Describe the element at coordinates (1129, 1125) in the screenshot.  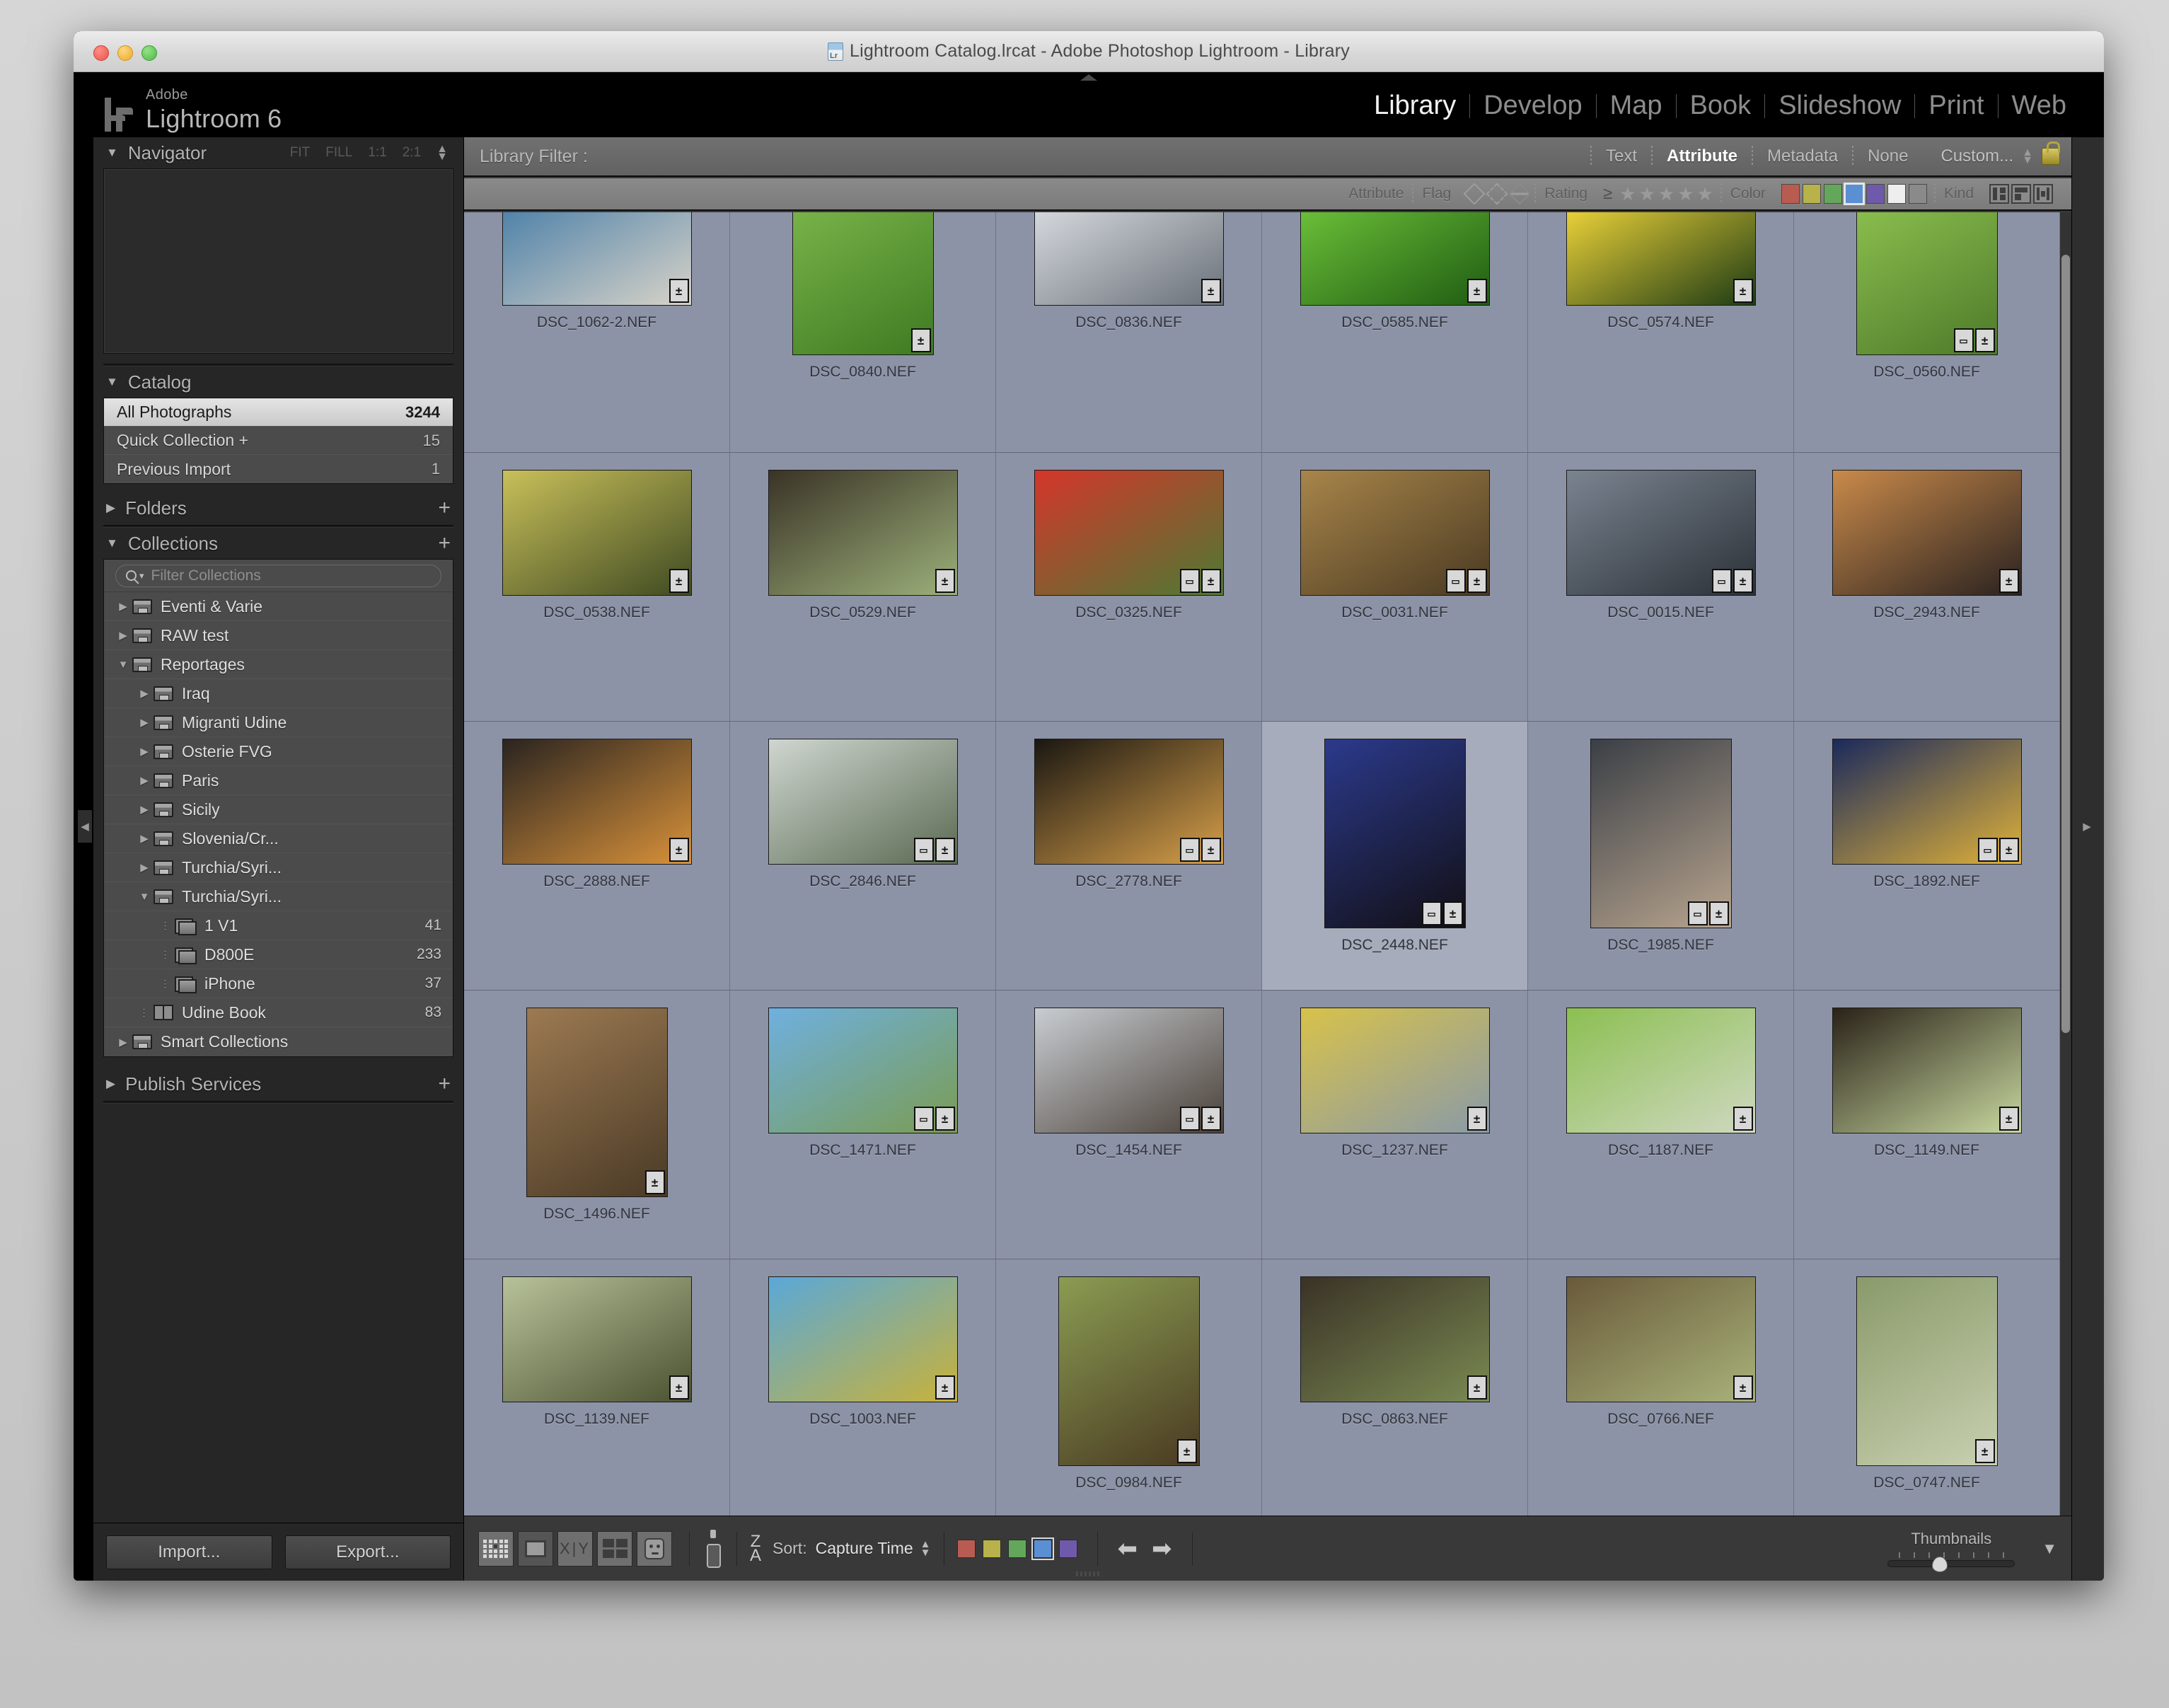
I see `grid-cell: ▭ ± DSC_1454.NEF` at that location.